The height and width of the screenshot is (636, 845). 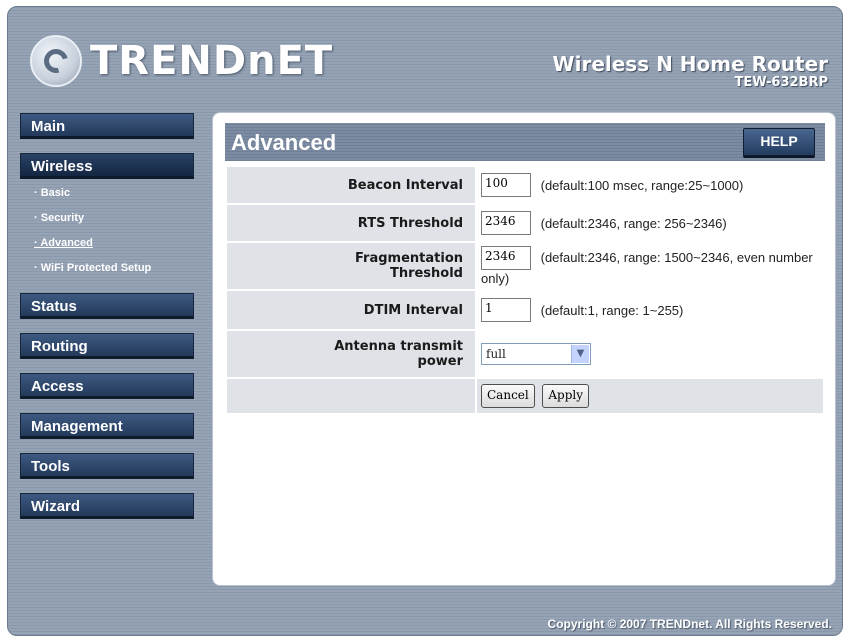 I want to click on label-fragmentation-threshold: Fragmentation Threshold, so click(x=351, y=266).